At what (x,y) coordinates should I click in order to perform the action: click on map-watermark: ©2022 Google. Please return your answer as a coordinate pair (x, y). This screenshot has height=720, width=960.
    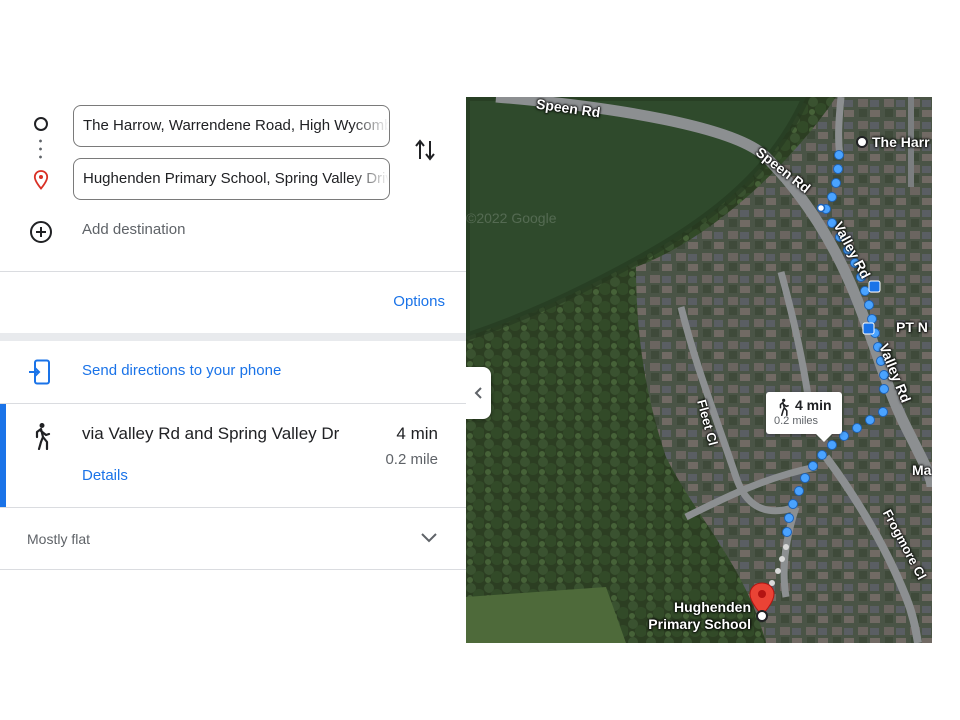
    Looking at the image, I should click on (511, 218).